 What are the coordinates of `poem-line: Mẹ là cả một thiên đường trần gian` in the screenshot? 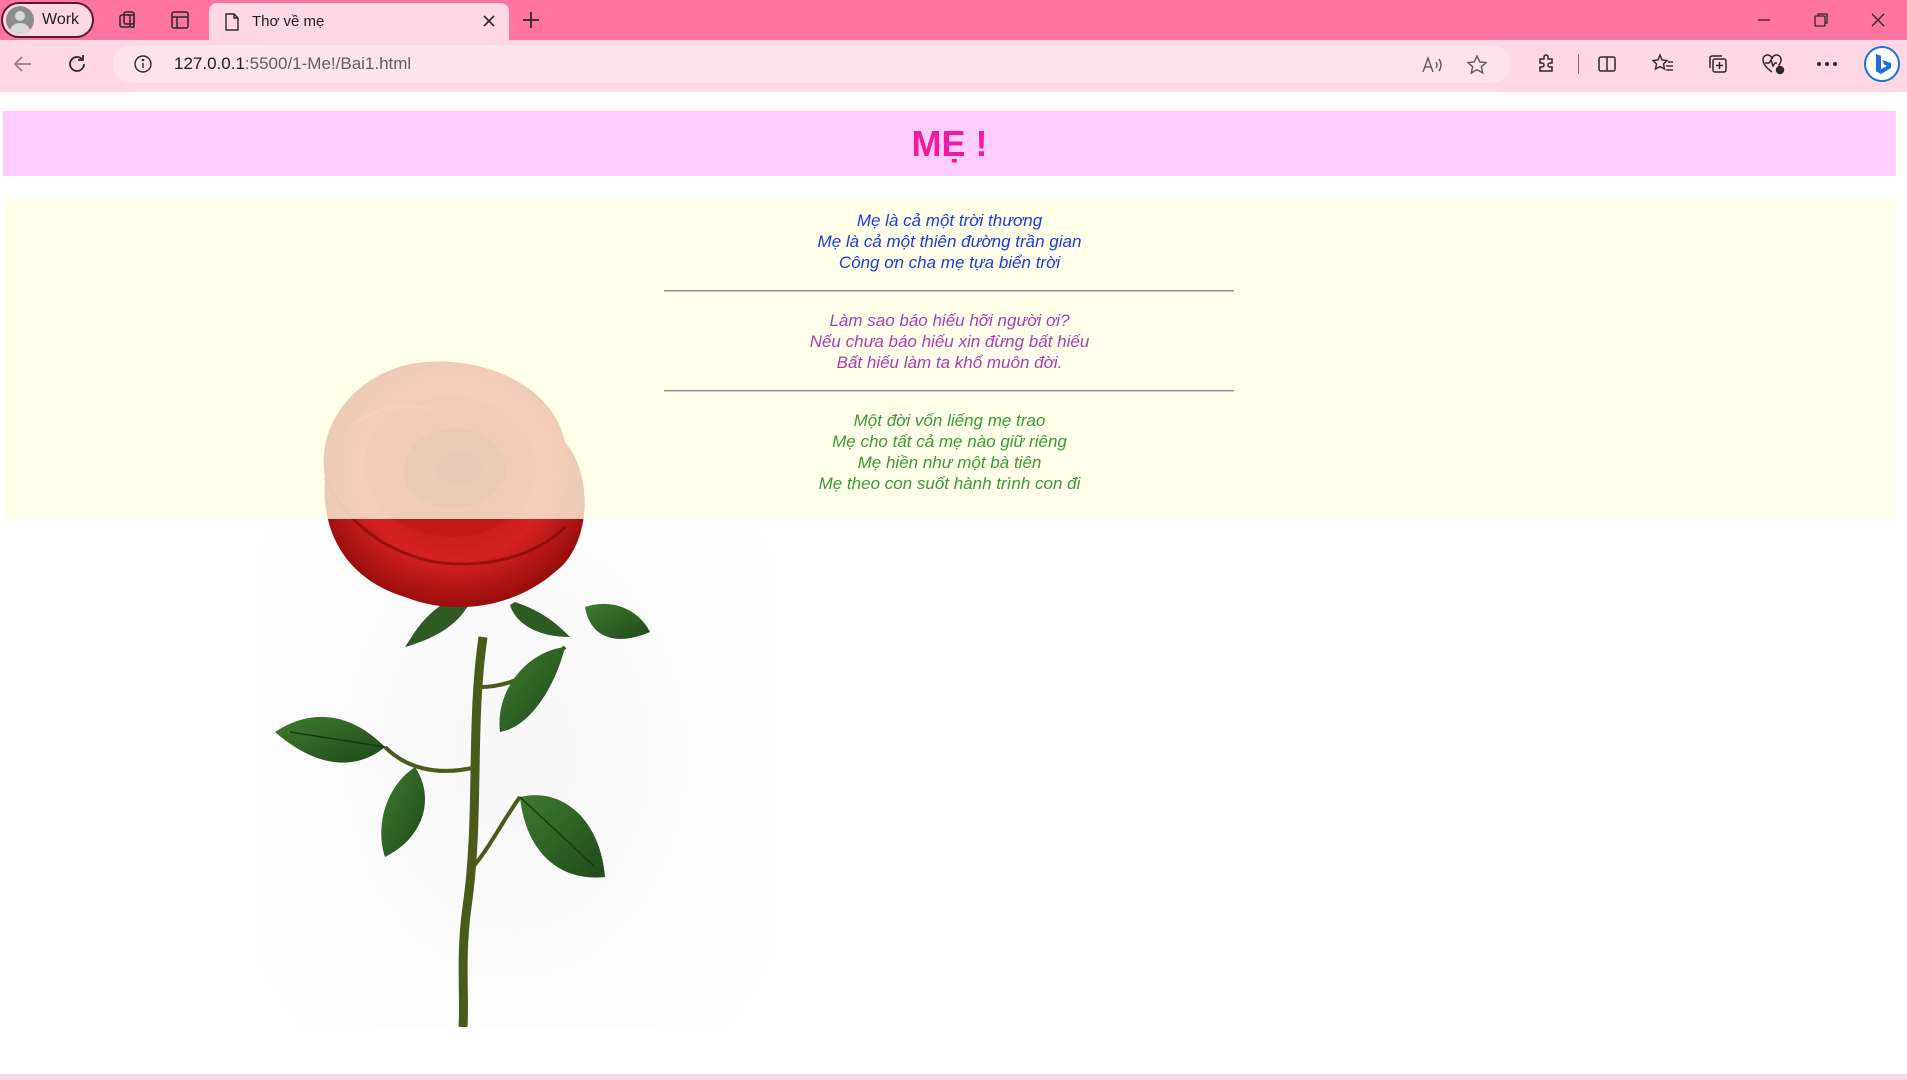 It's located at (949, 241).